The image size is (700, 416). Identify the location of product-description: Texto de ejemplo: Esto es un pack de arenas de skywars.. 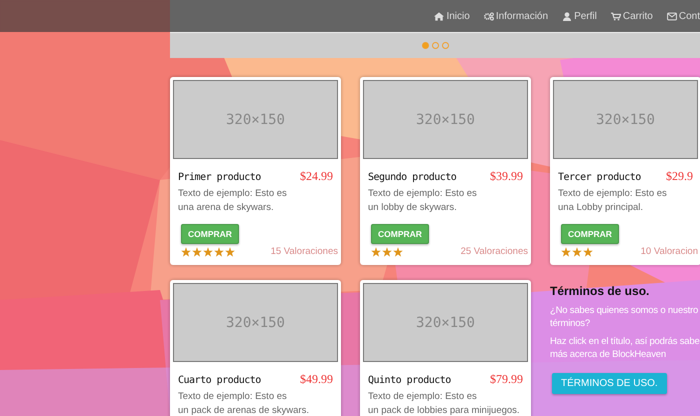
(244, 403).